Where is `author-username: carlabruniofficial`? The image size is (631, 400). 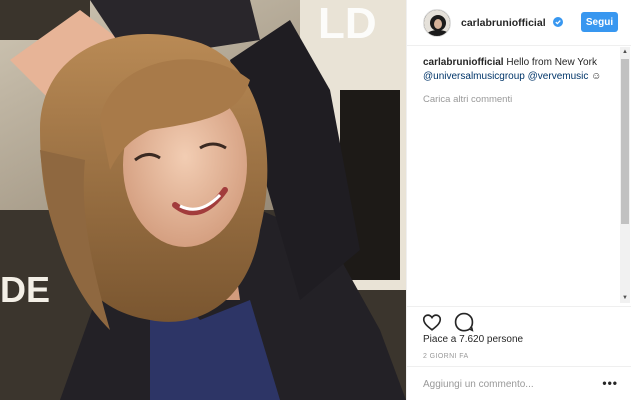
author-username: carlabruniofficial is located at coordinates (512, 22).